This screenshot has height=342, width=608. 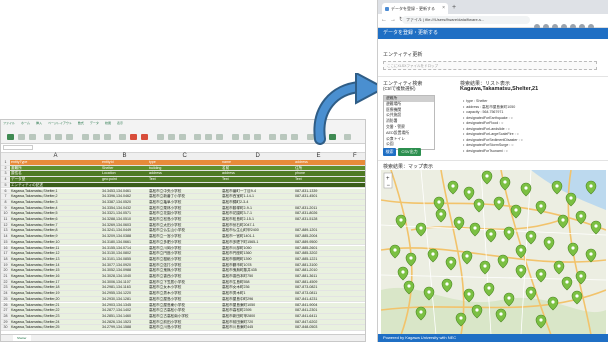 What do you see at coordinates (60, 123) in the screenshot?
I see `ribbon-tab: ページレイアウト` at bounding box center [60, 123].